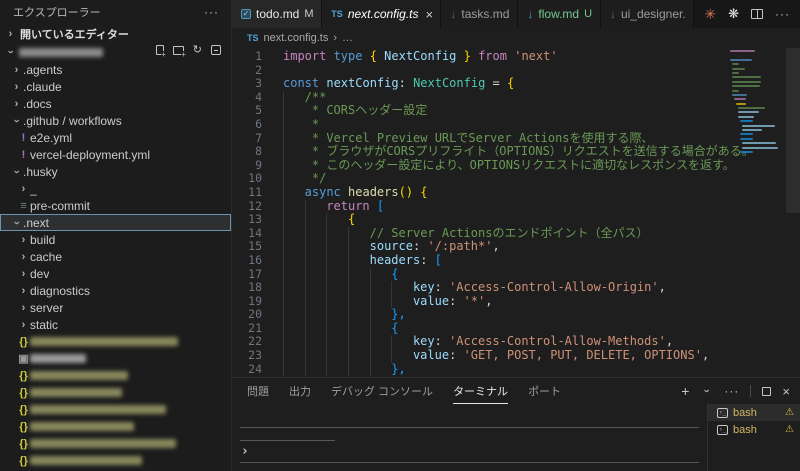 This screenshot has height=471, width=800. I want to click on tree-item-next: › .next, so click(115, 222).